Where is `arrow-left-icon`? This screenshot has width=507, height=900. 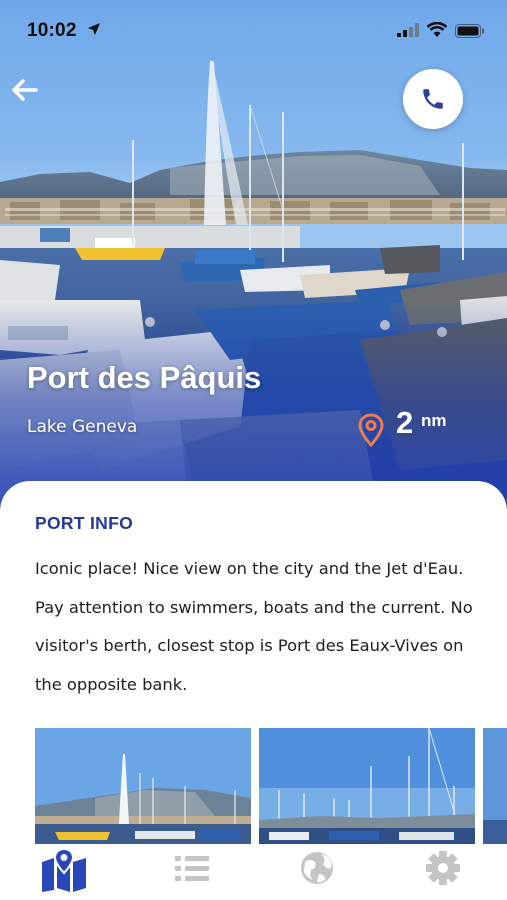 arrow-left-icon is located at coordinates (25, 90).